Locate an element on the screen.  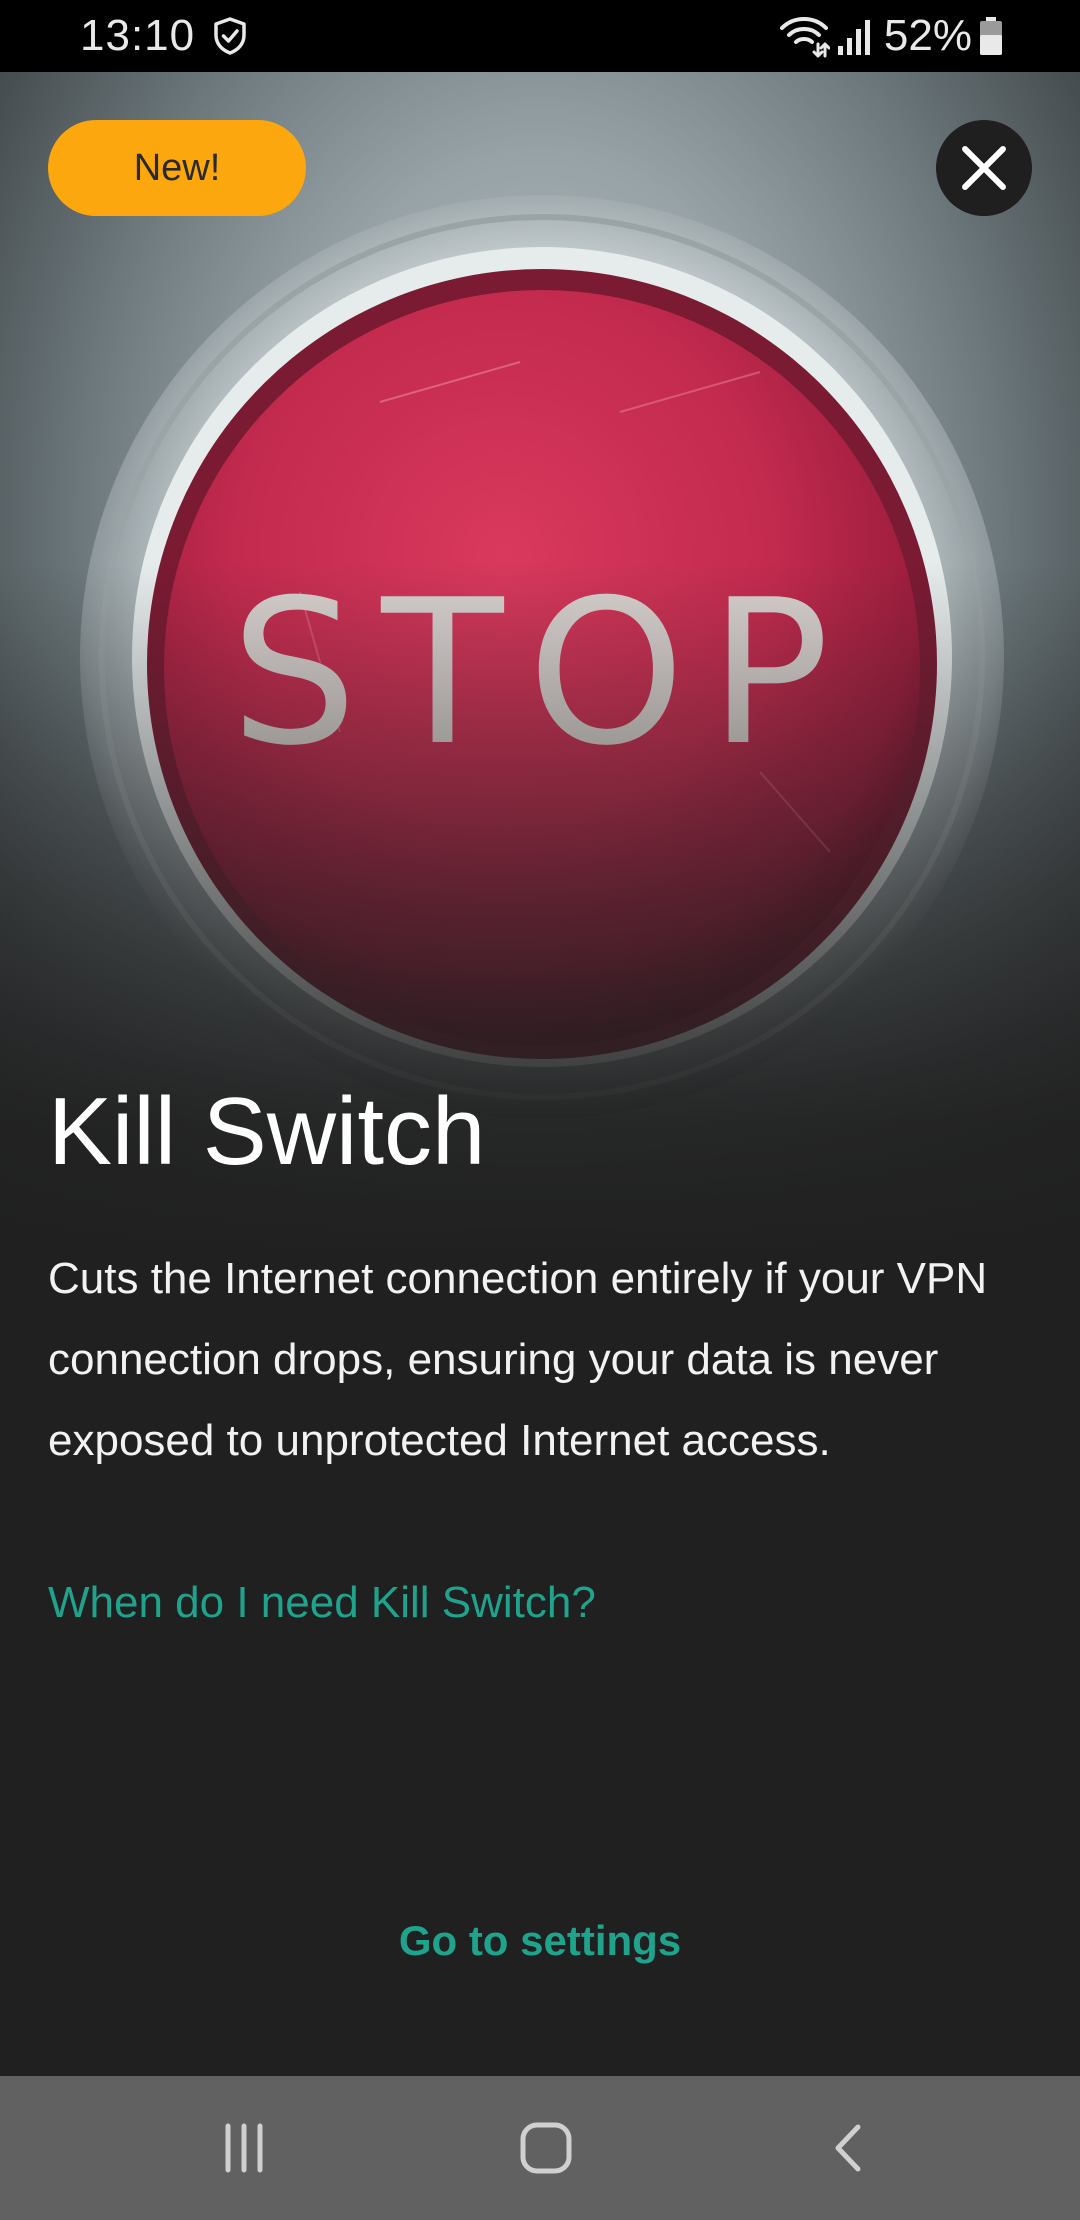
close-icon is located at coordinates (984, 168).